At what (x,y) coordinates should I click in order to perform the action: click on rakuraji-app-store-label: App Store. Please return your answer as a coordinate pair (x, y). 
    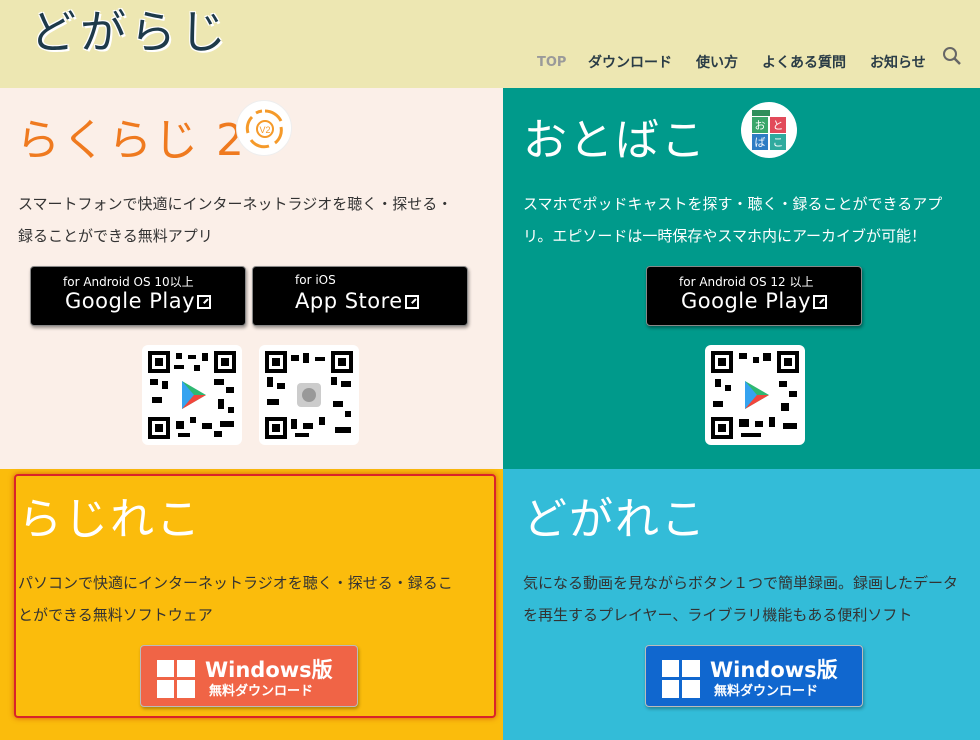
    Looking at the image, I should click on (357, 301).